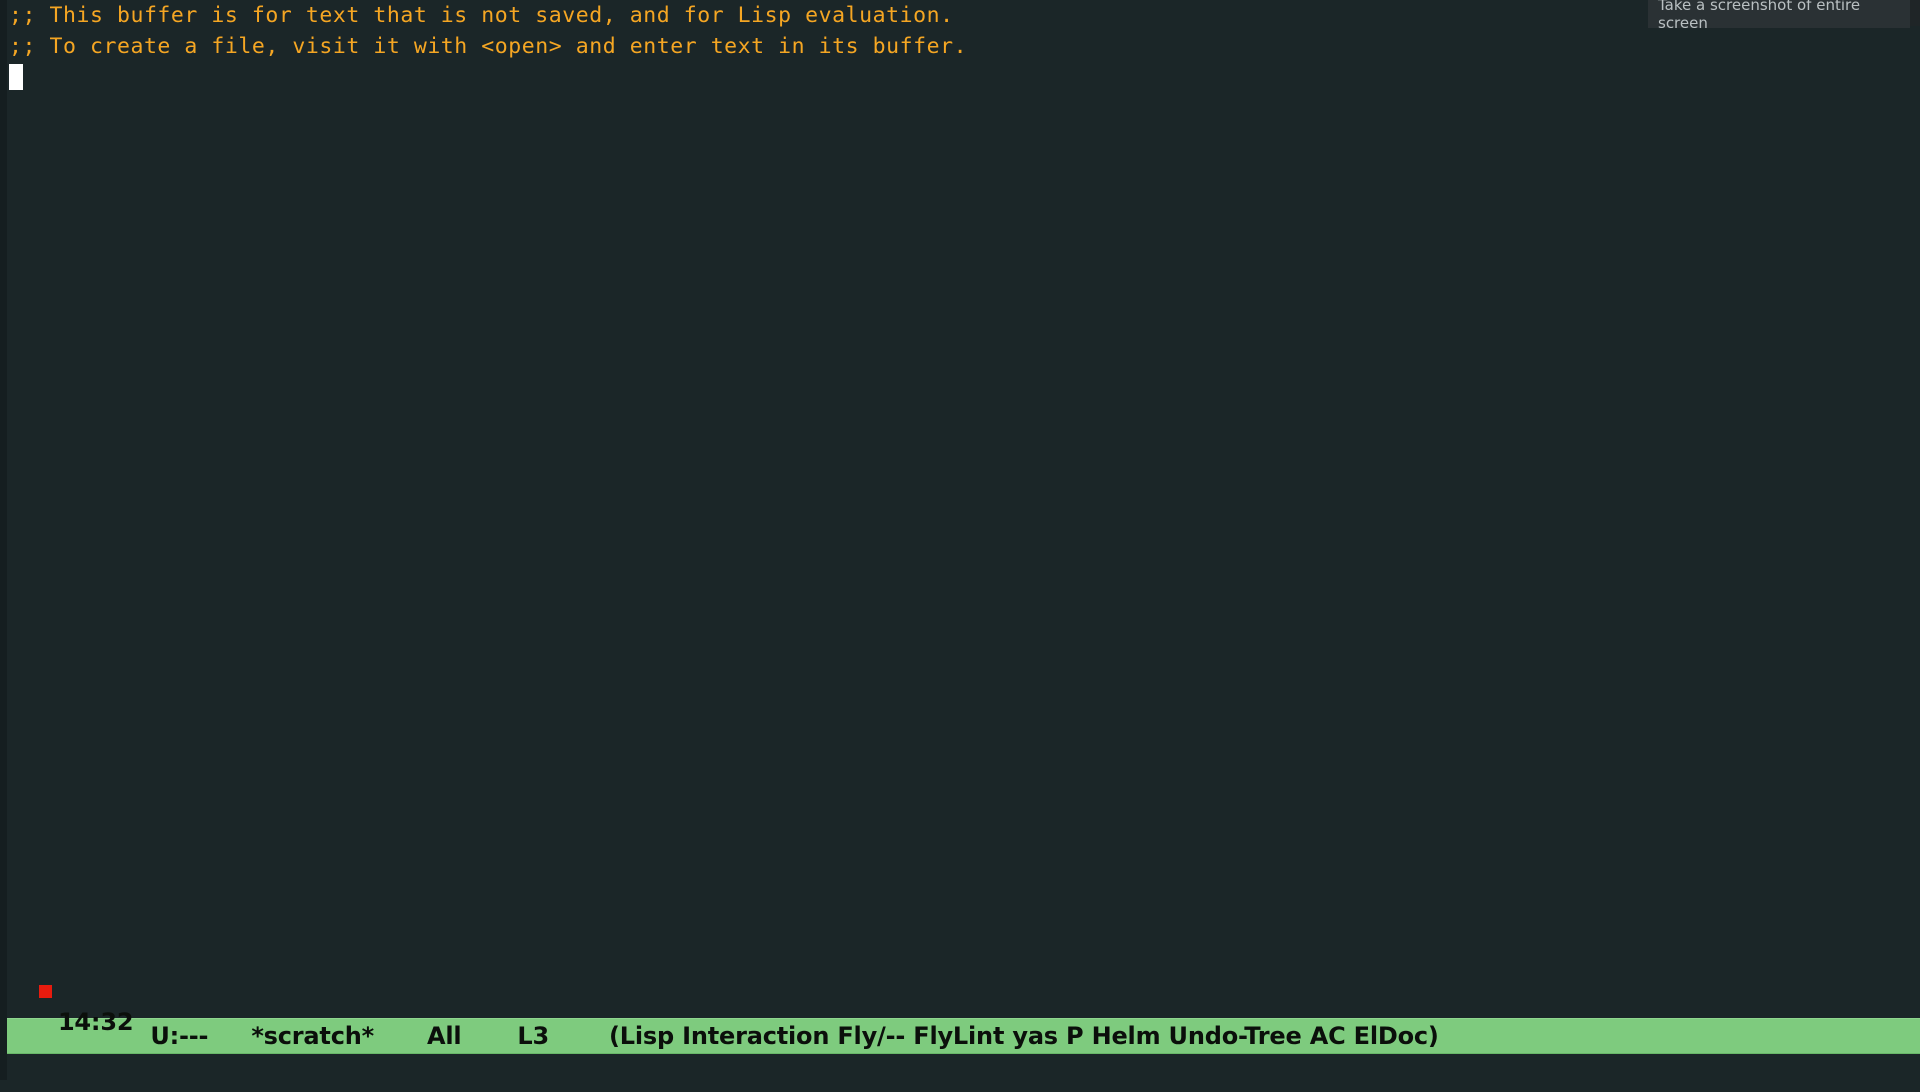 The height and width of the screenshot is (1092, 1920). What do you see at coordinates (3, 540) in the screenshot?
I see `left-window-fringe` at bounding box center [3, 540].